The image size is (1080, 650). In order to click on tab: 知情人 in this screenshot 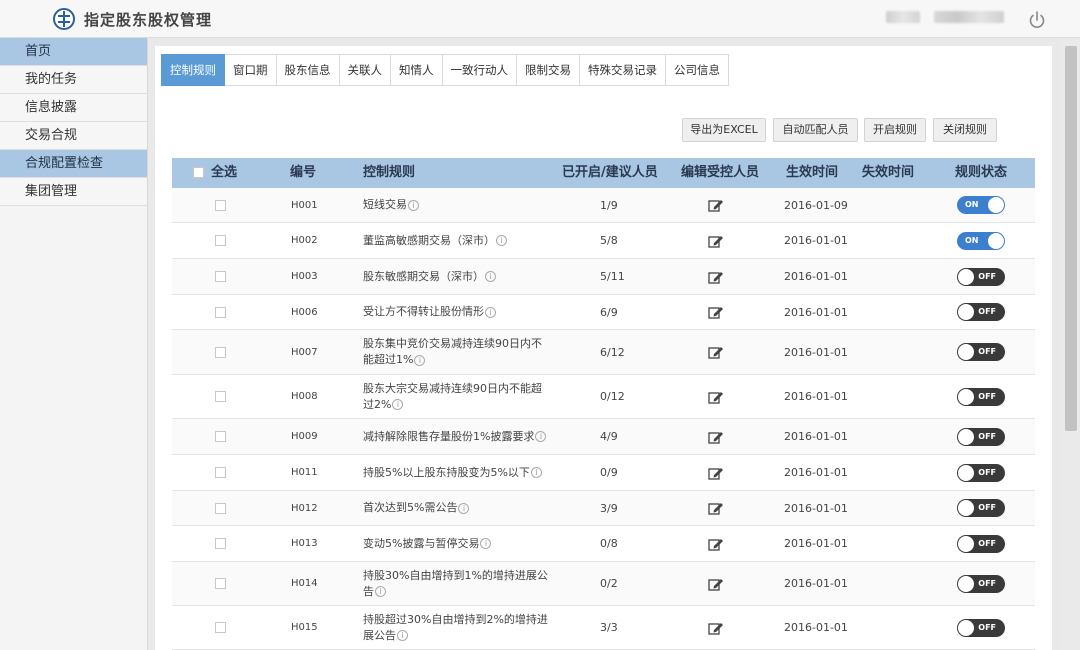, I will do `click(417, 70)`.